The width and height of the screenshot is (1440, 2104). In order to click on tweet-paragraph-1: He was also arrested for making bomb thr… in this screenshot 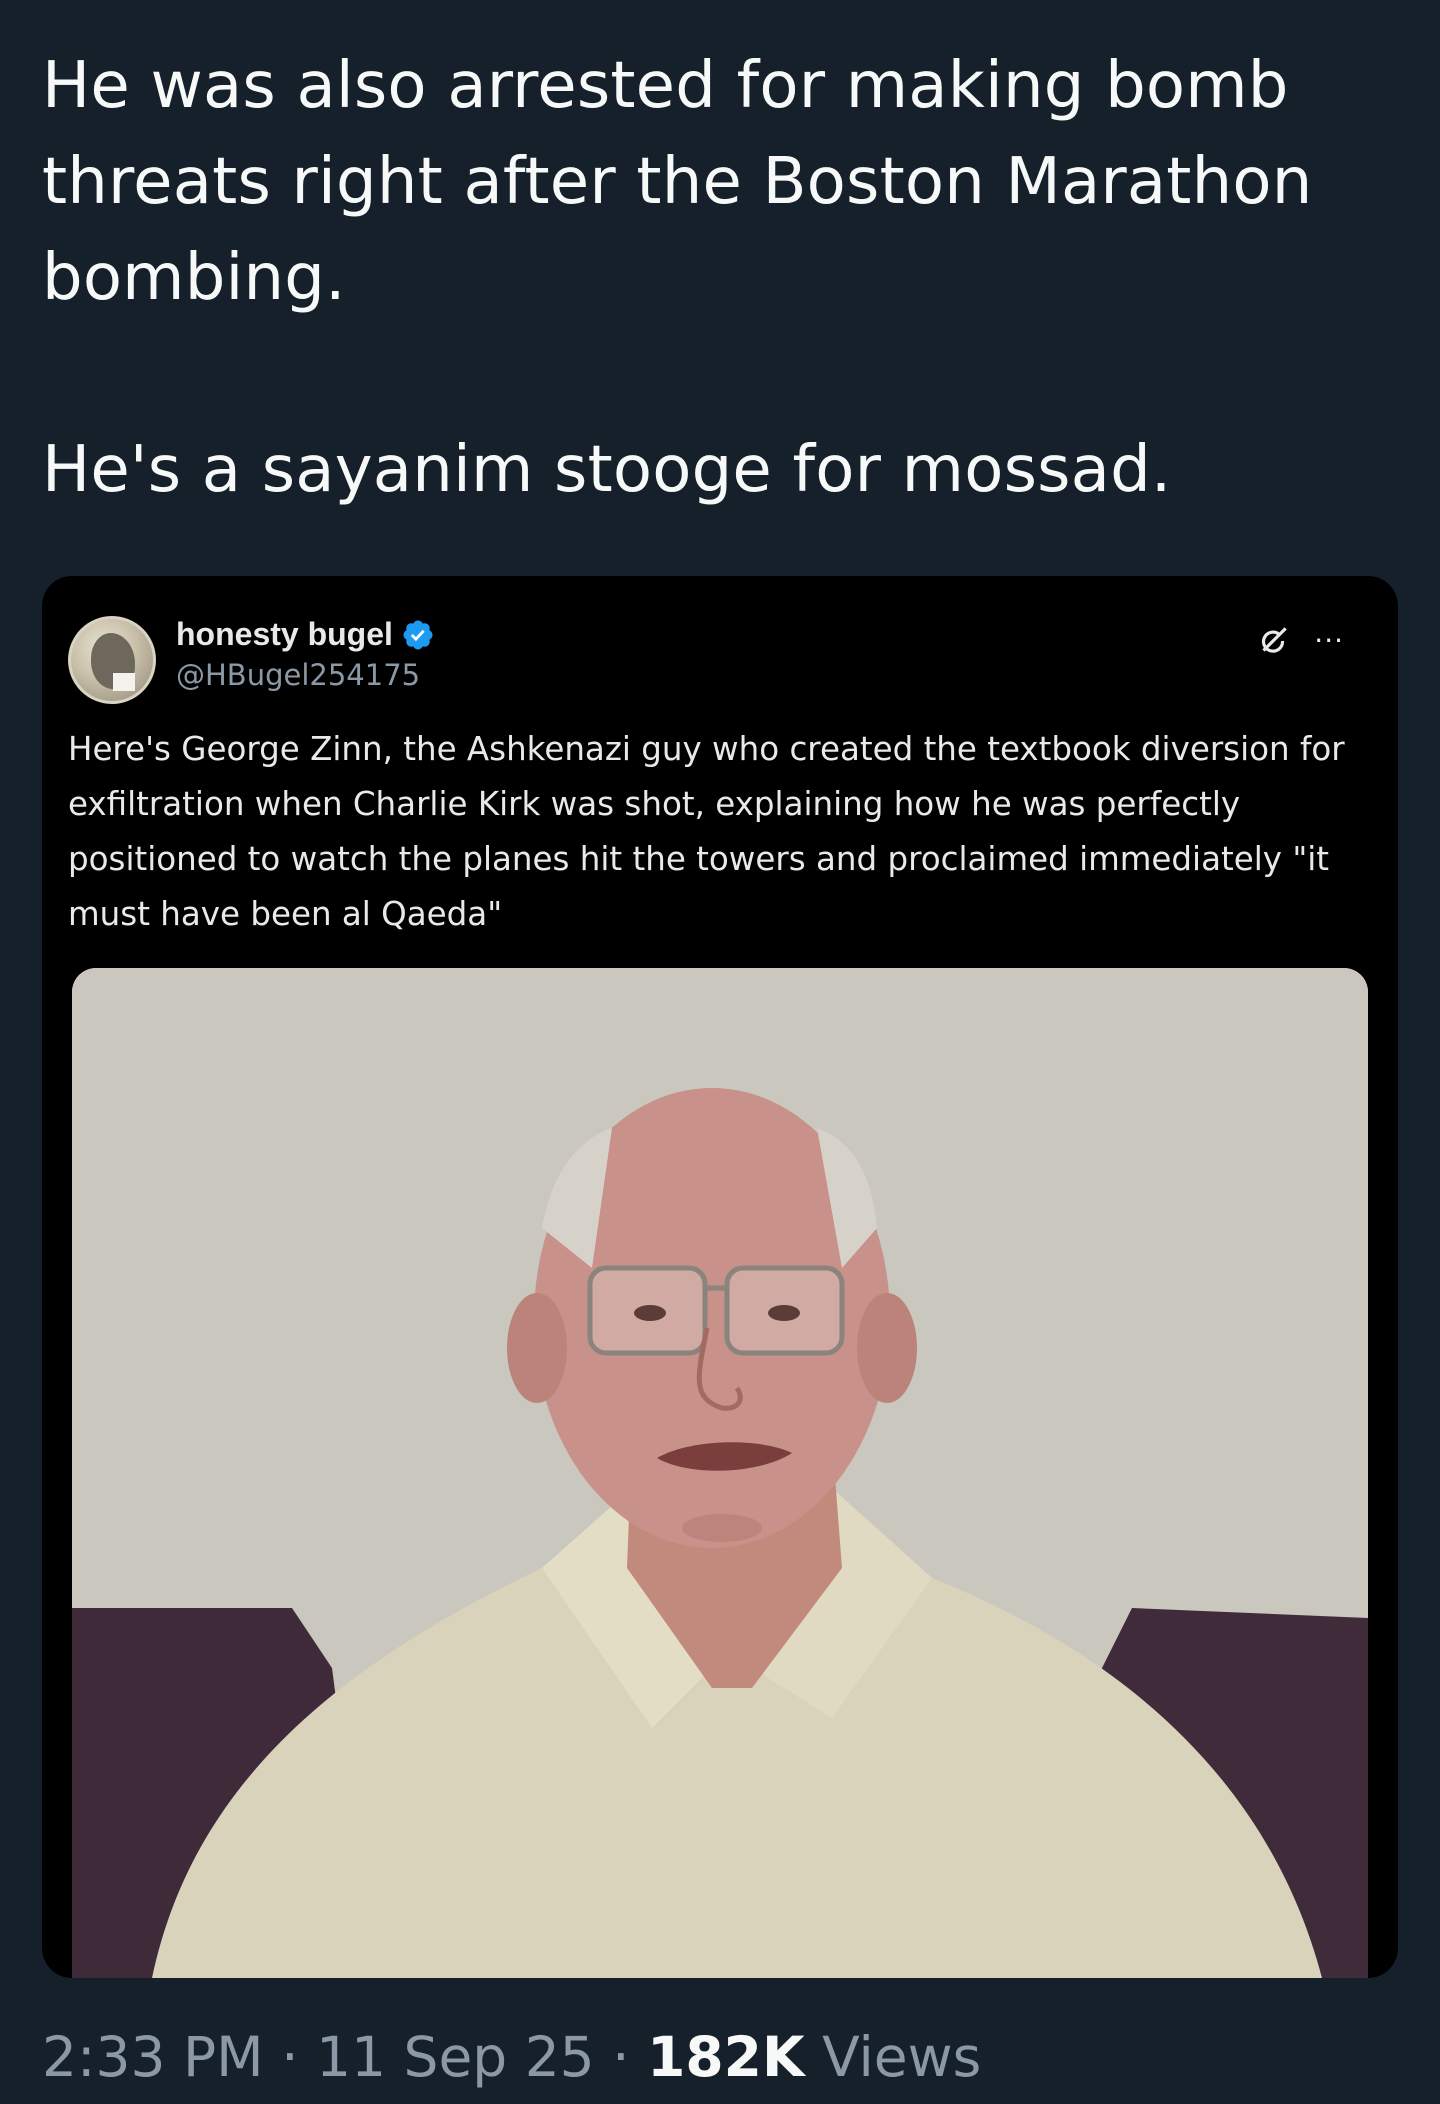, I will do `click(677, 182)`.